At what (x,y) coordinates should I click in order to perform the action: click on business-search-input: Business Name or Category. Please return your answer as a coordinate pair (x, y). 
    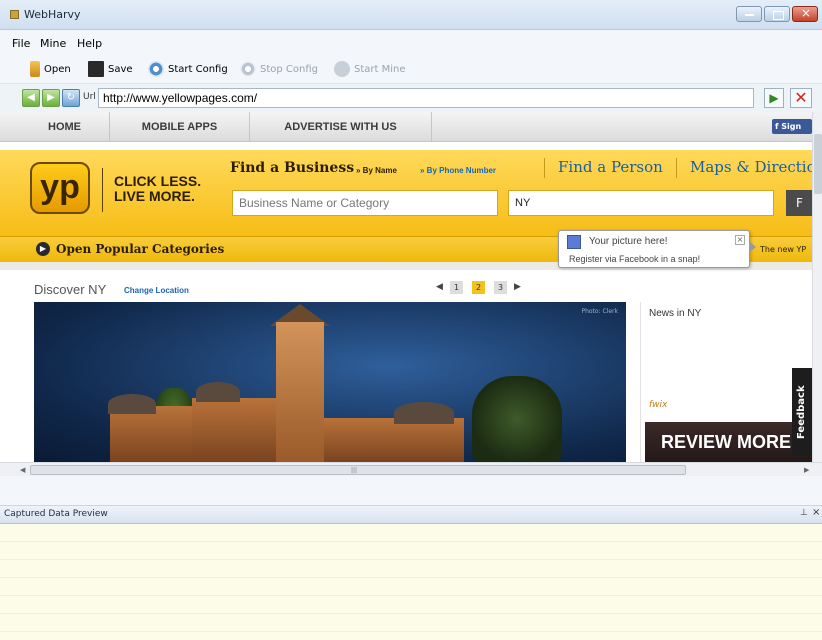
    Looking at the image, I should click on (365, 203).